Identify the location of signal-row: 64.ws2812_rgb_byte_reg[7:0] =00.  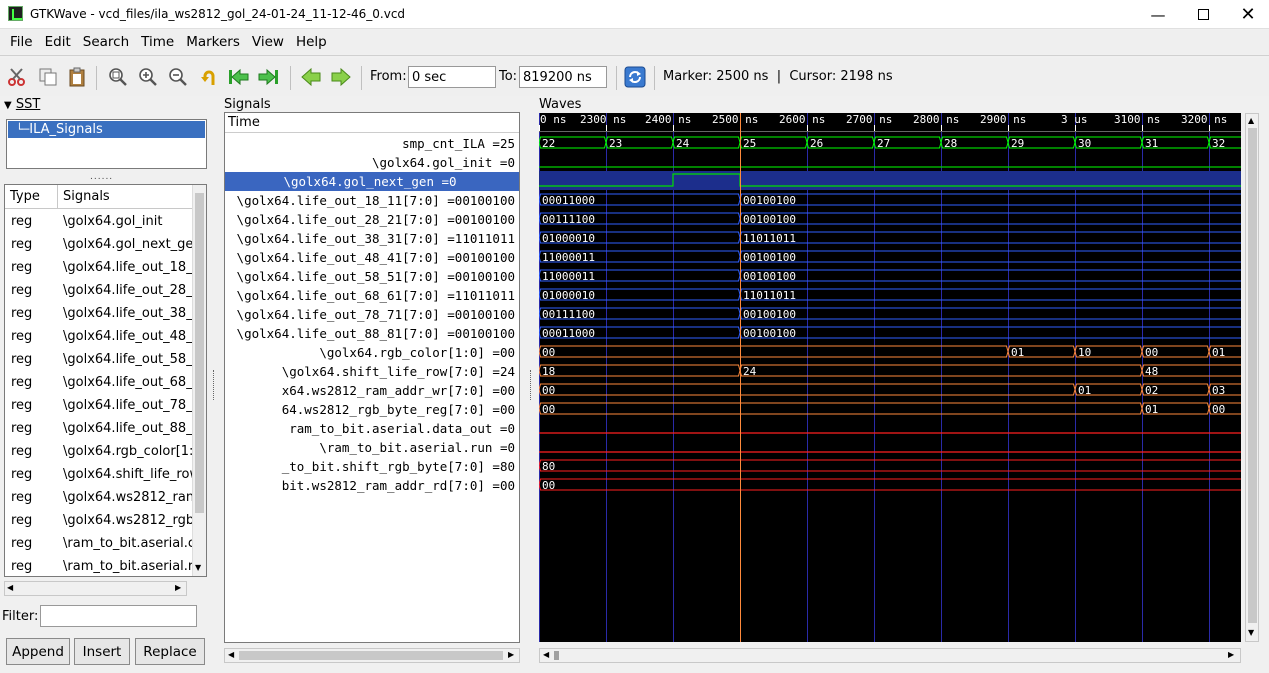
(372, 409).